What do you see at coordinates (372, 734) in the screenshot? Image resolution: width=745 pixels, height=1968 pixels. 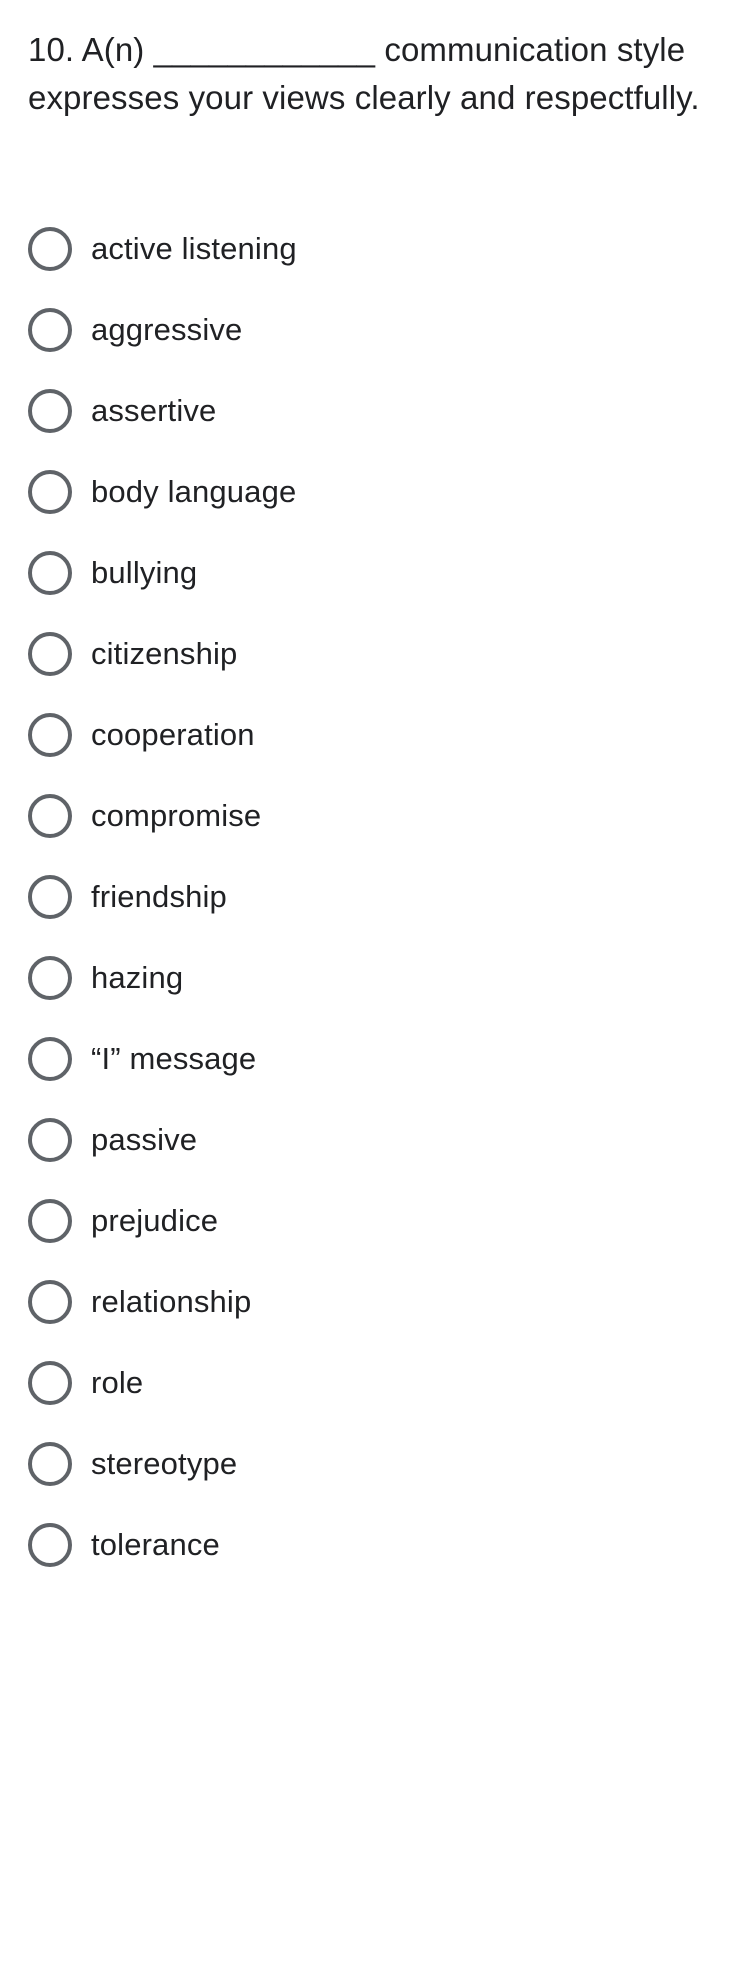 I see `option-row: cooperation` at bounding box center [372, 734].